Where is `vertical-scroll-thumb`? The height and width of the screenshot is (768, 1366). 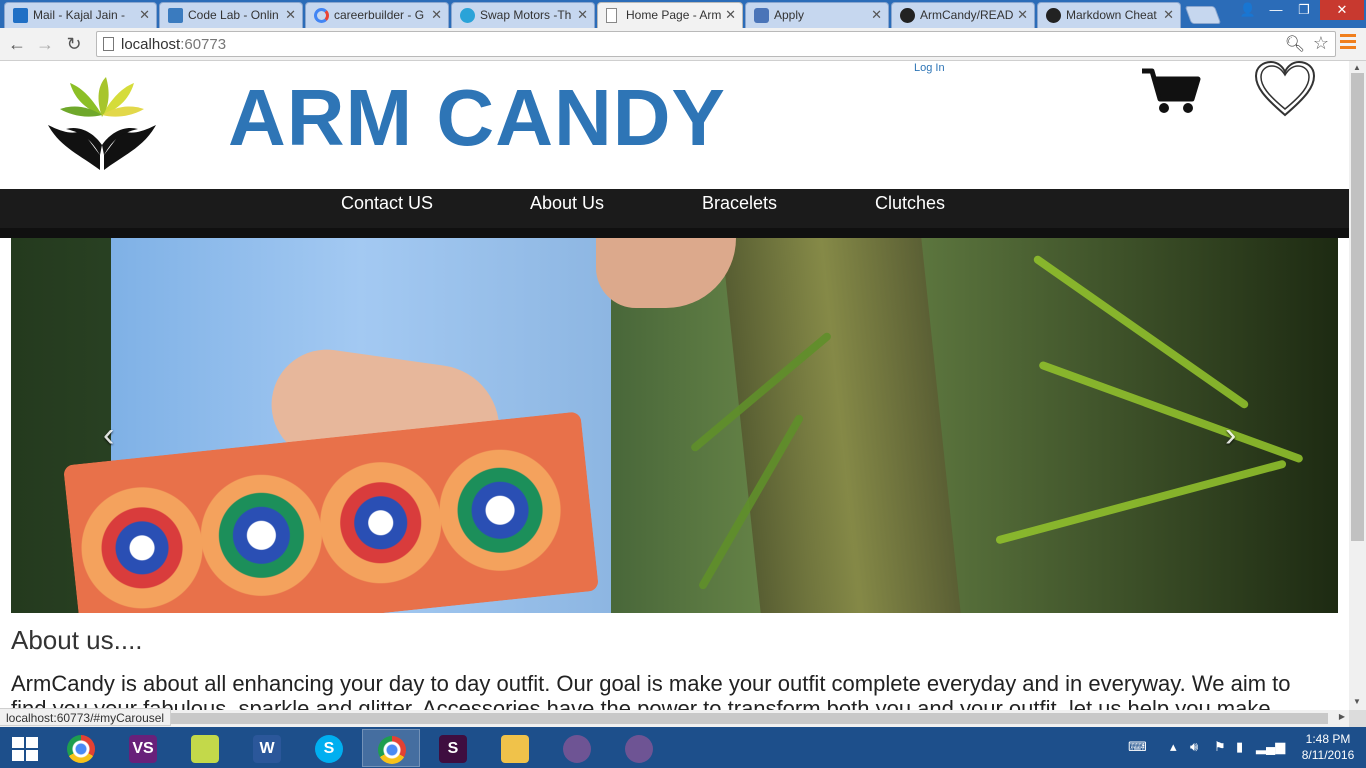 vertical-scroll-thumb is located at coordinates (1357, 307).